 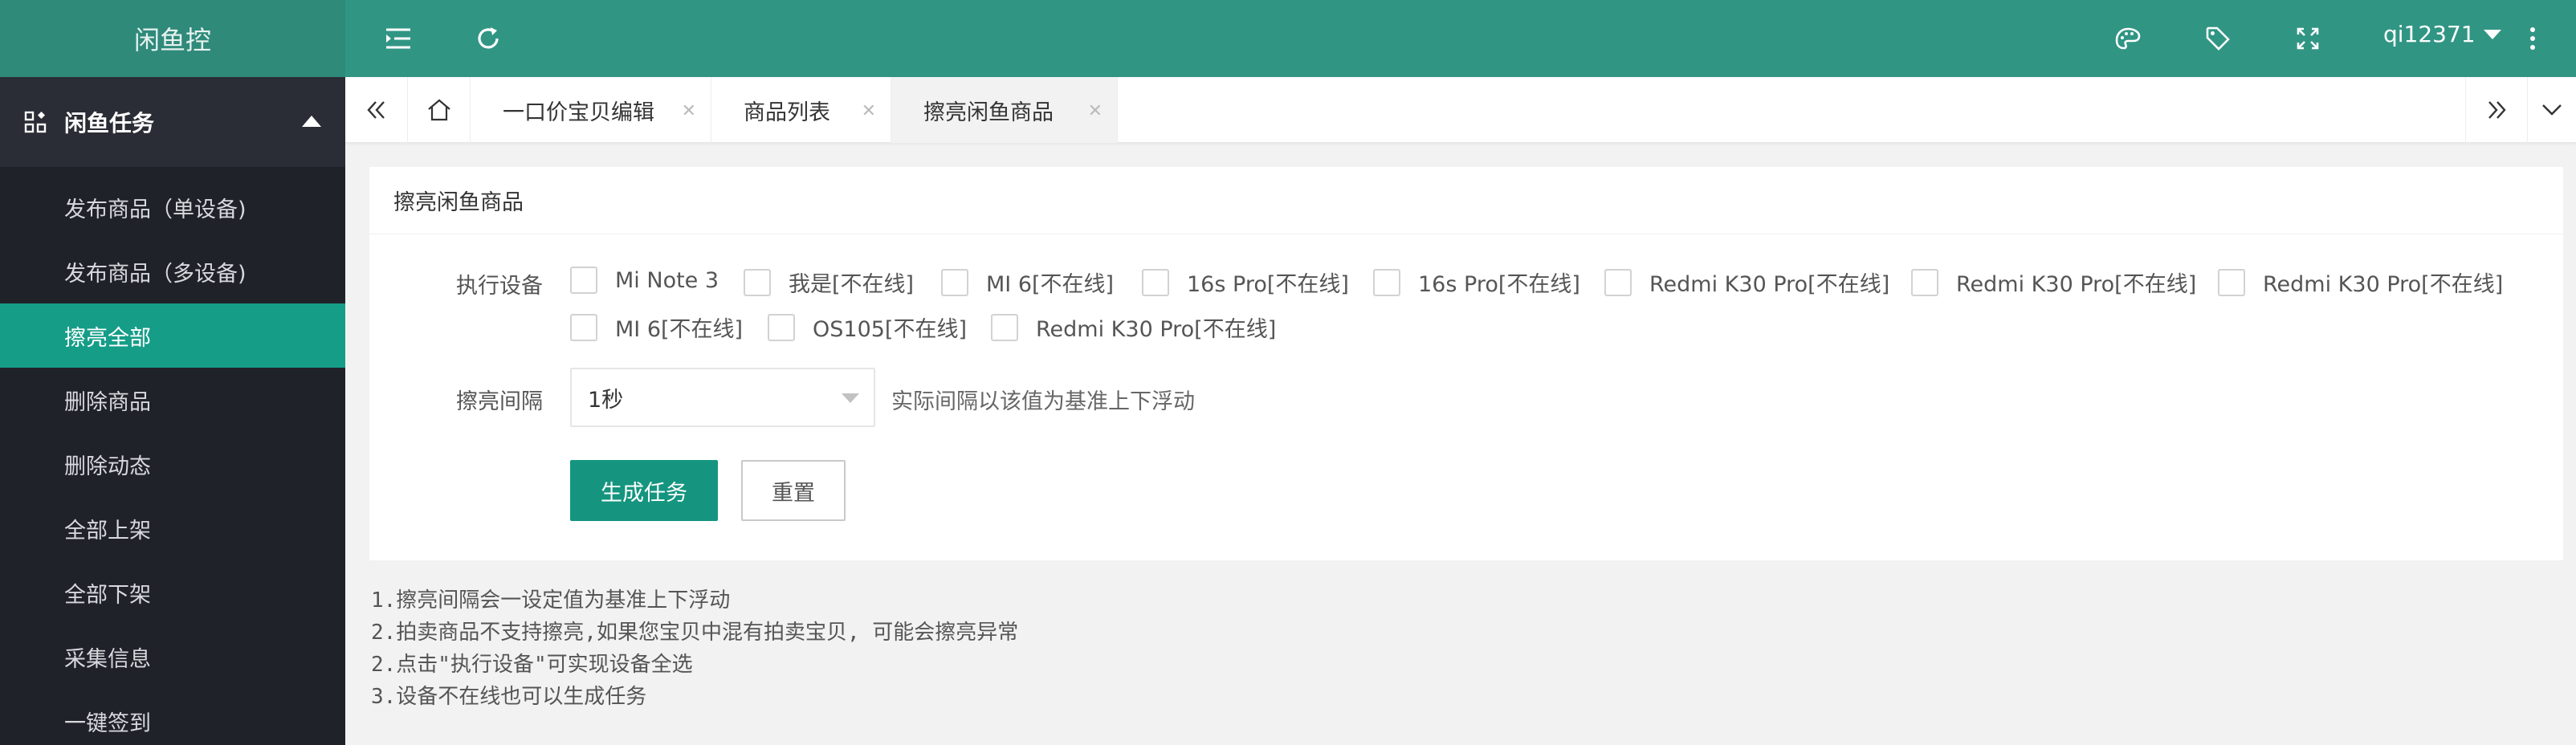 What do you see at coordinates (509, 697) in the screenshot?
I see `note-line: 3.设备不在线也可以生成任务` at bounding box center [509, 697].